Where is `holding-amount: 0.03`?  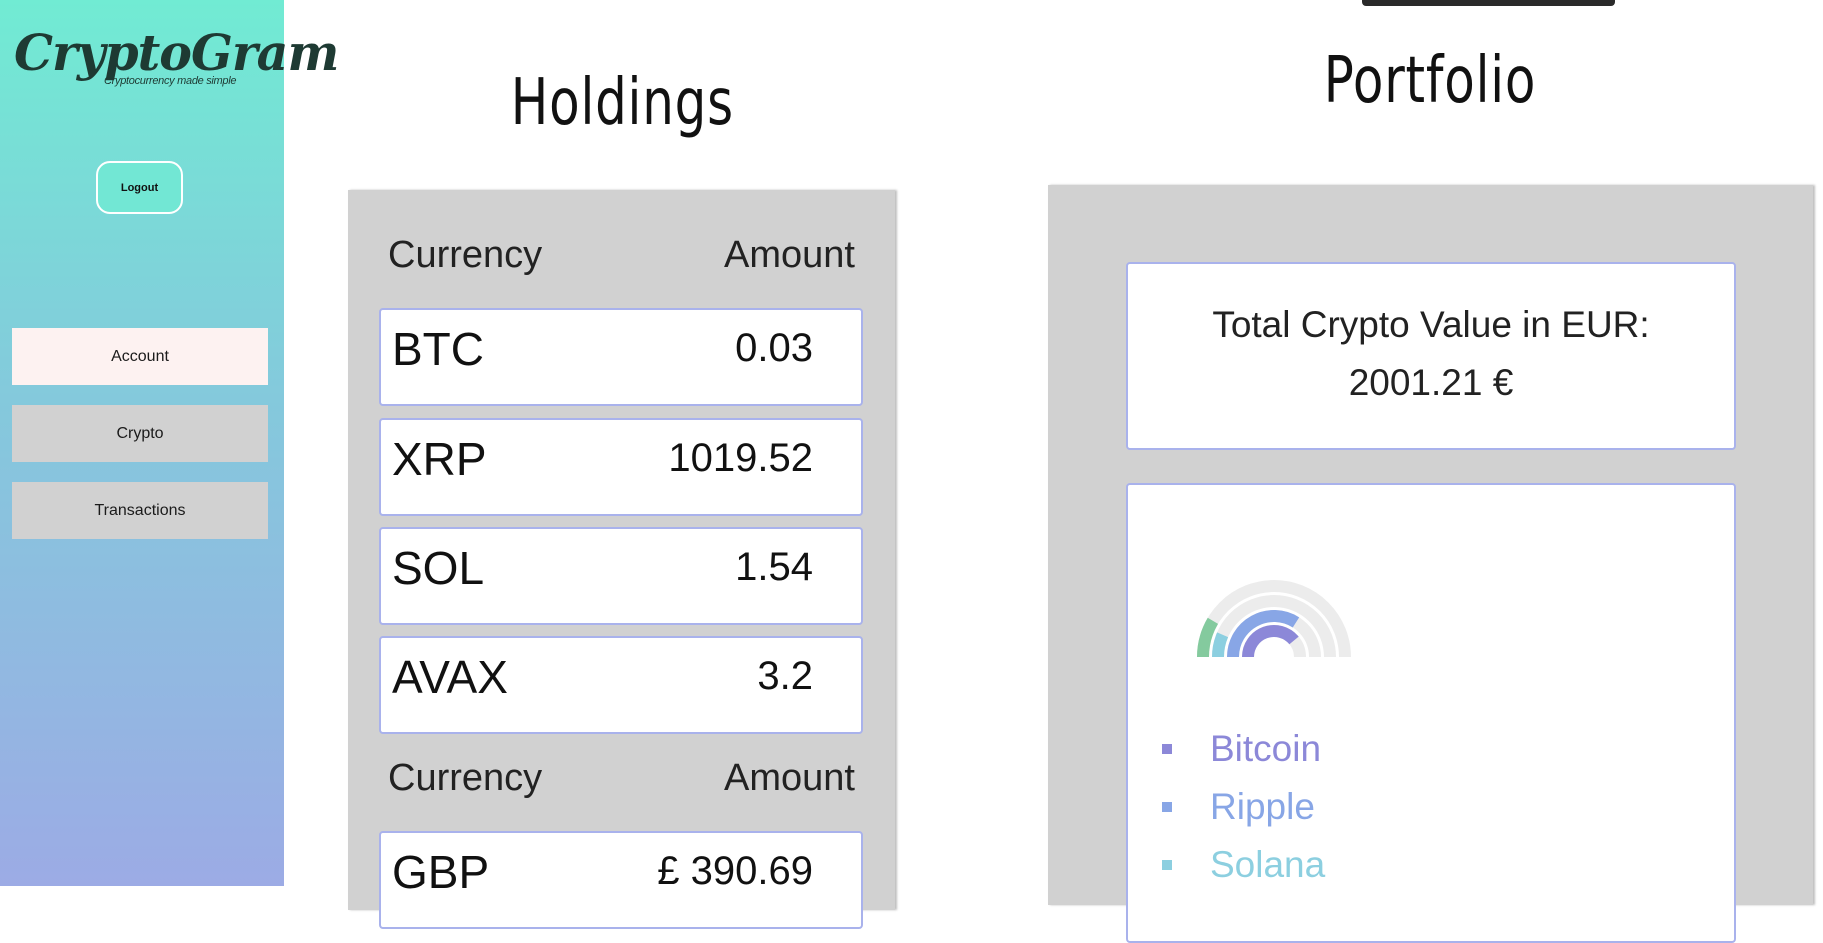 holding-amount: 0.03 is located at coordinates (774, 348).